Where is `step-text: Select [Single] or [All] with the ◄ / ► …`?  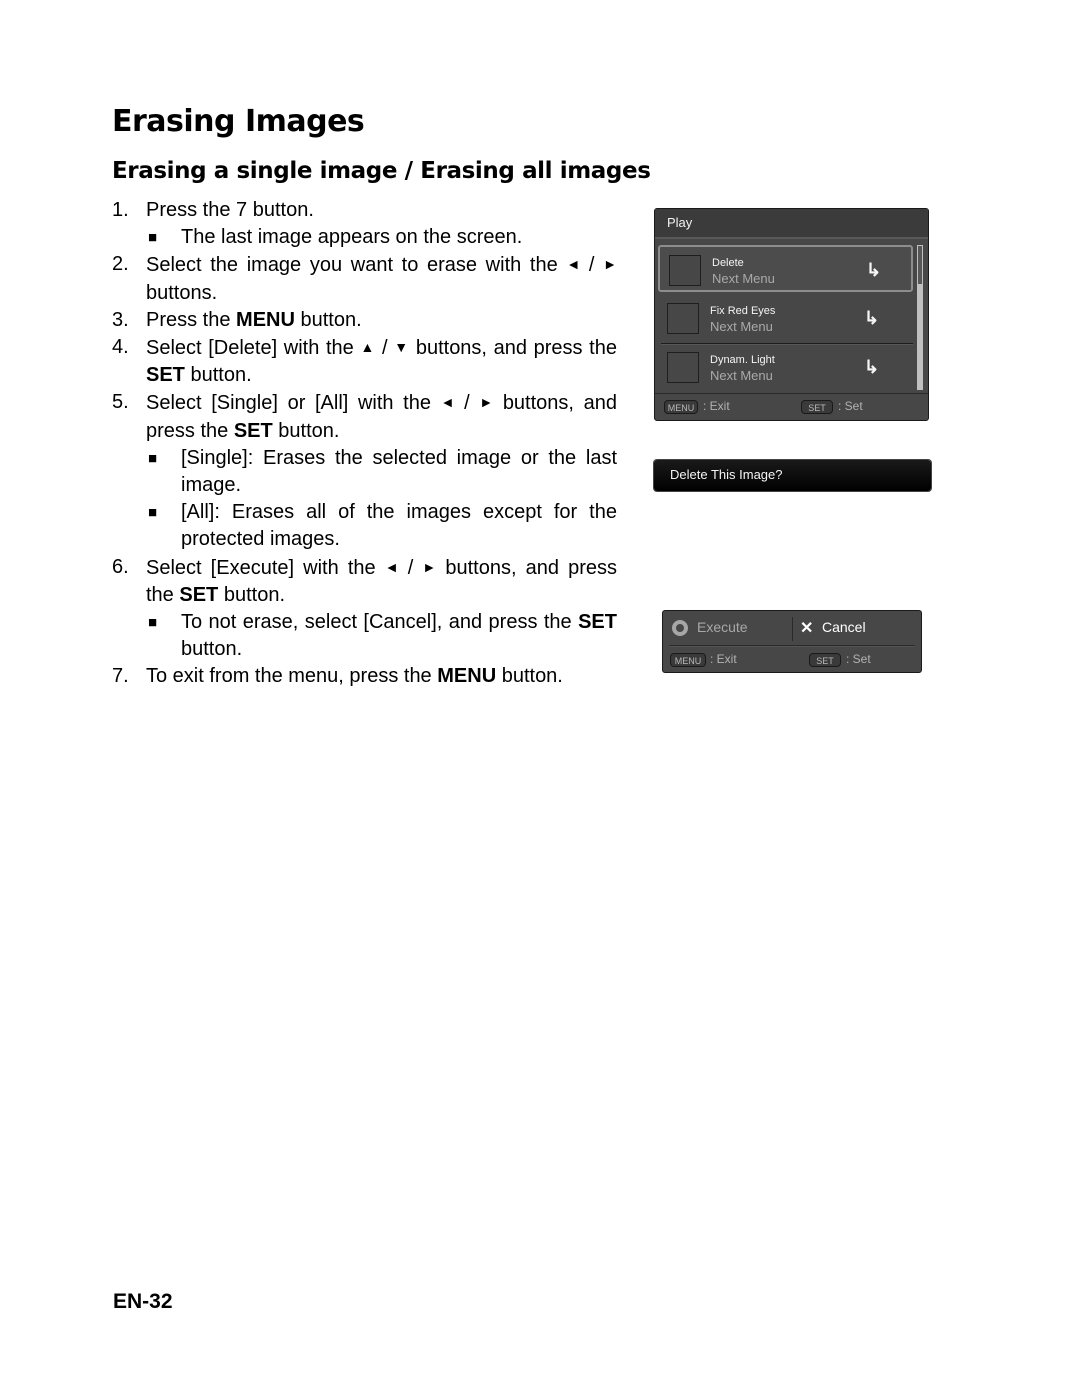 step-text: Select [Single] or [All] with the ◄ / ► … is located at coordinates (381, 416).